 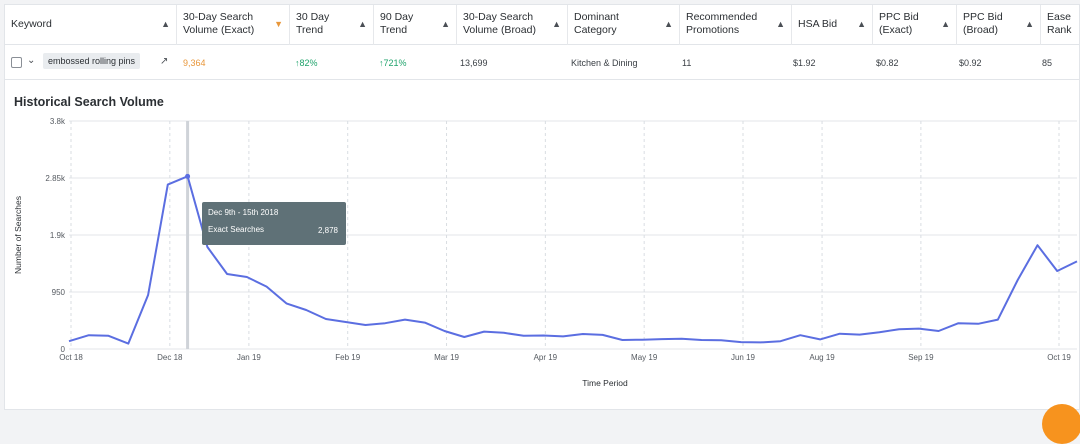 What do you see at coordinates (274, 223) in the screenshot?
I see `chart-tooltip: Dec 9th - 15th 2018 Exact Searches 2,878` at bounding box center [274, 223].